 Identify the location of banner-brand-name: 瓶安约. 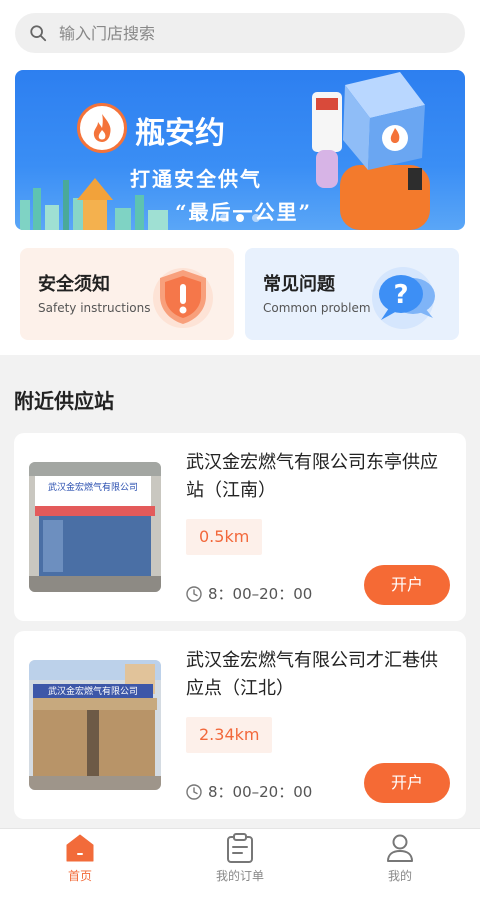
(180, 133).